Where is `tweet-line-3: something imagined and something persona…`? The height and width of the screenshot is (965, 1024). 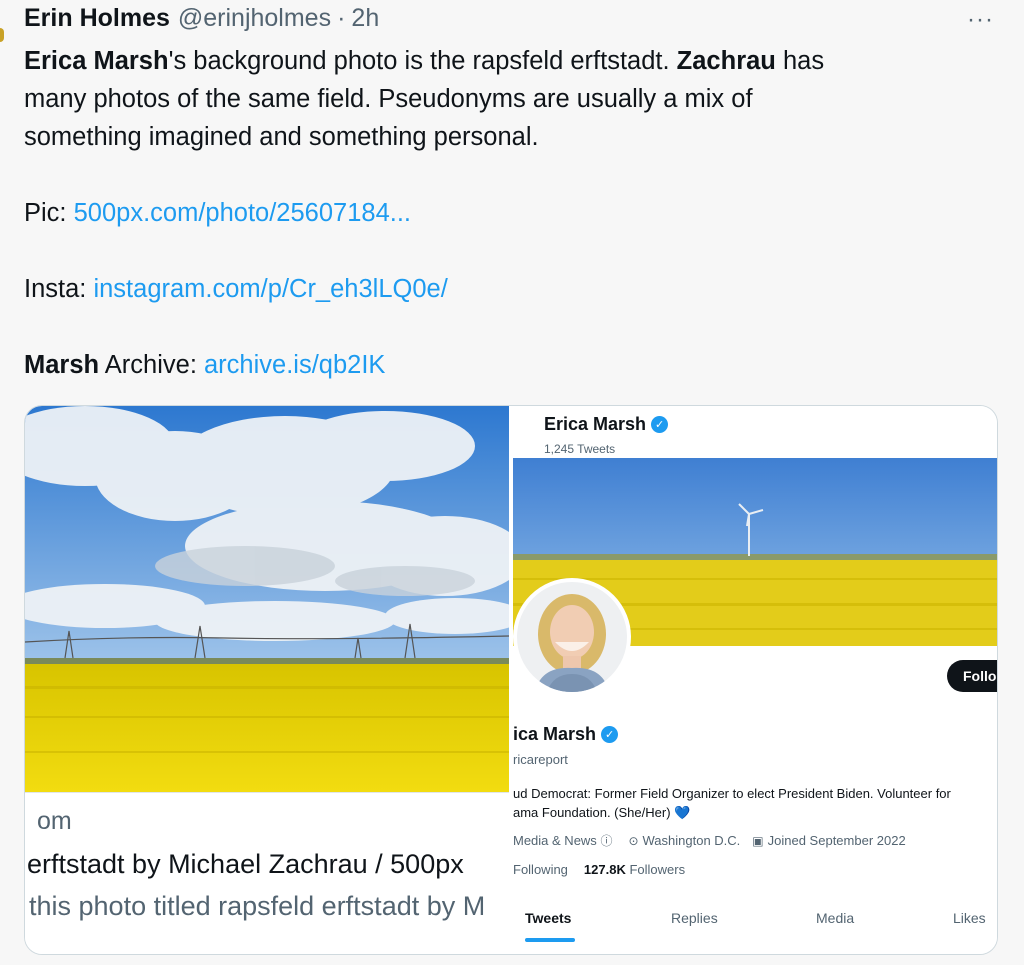 tweet-line-3: something imagined and something persona… is located at coordinates (281, 137).